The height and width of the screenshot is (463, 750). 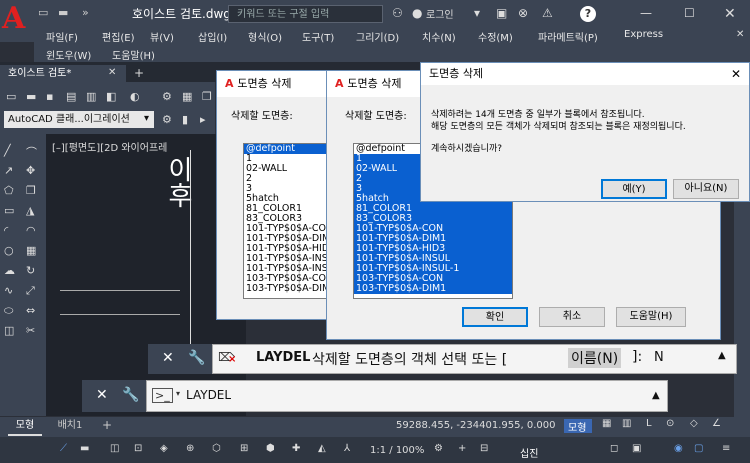 What do you see at coordinates (112, 72) in the screenshot?
I see `tab-close-icon: ✕` at bounding box center [112, 72].